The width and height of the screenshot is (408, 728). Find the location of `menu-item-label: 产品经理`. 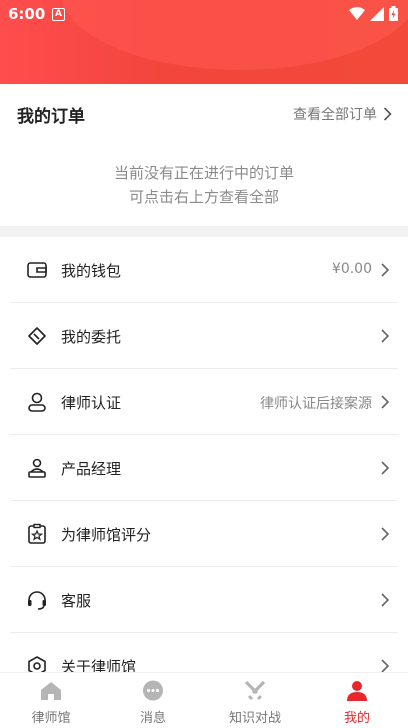

menu-item-label: 产品经理 is located at coordinates (91, 469).